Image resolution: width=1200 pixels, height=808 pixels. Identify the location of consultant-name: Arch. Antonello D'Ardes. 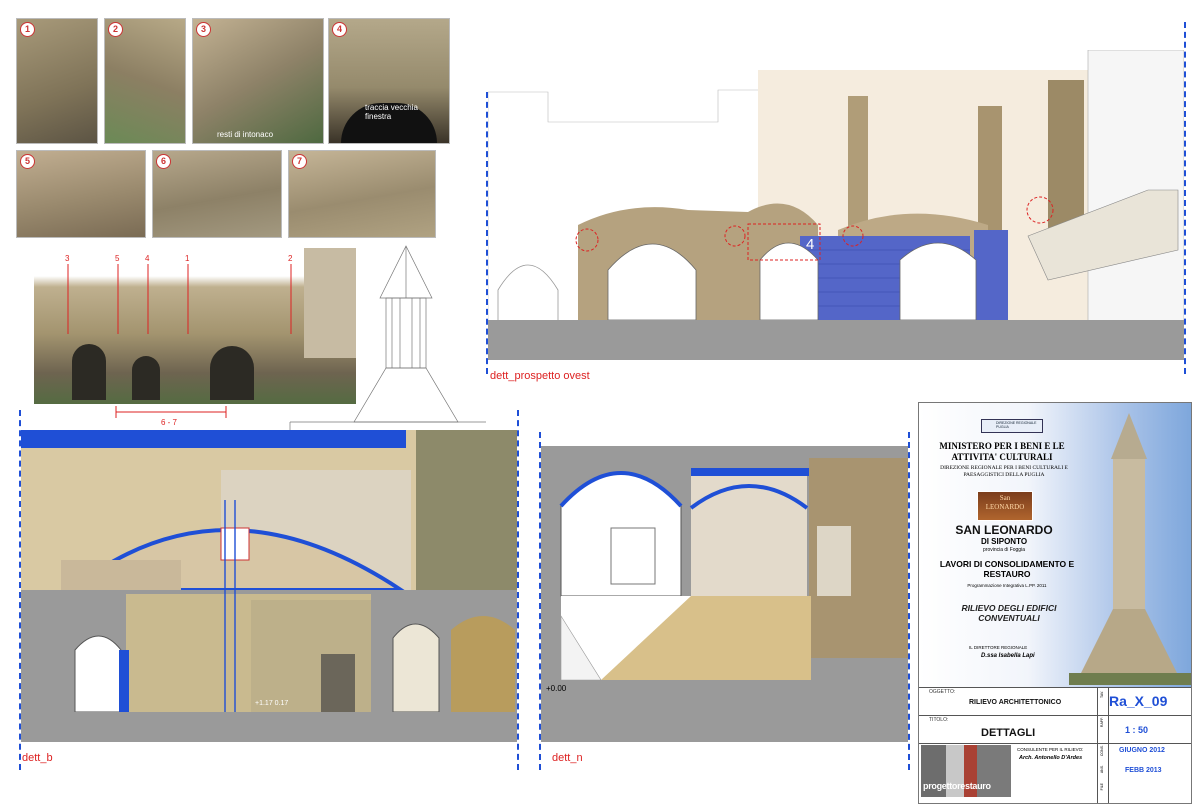
(1051, 758).